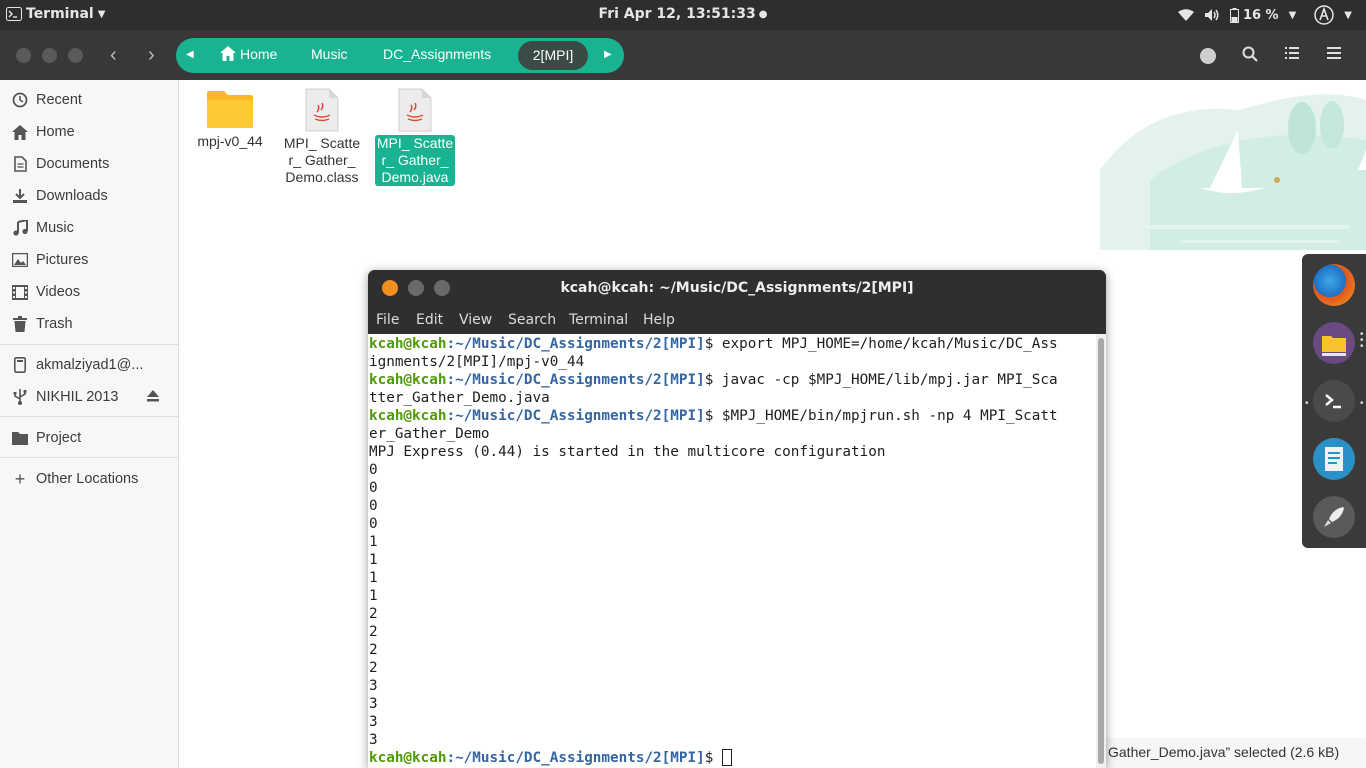 The image size is (1366, 768). Describe the element at coordinates (1334, 459) in the screenshot. I see `text-editor-icon` at that location.